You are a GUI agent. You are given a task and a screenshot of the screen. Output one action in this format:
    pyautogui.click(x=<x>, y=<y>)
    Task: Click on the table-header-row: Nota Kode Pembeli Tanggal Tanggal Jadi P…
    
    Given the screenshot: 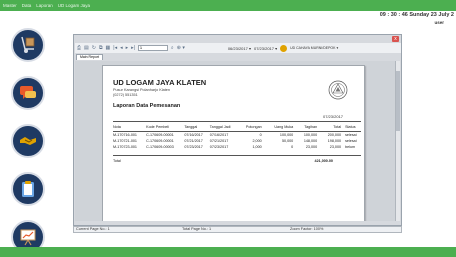 What is the action you would take?
    pyautogui.click(x=237, y=128)
    